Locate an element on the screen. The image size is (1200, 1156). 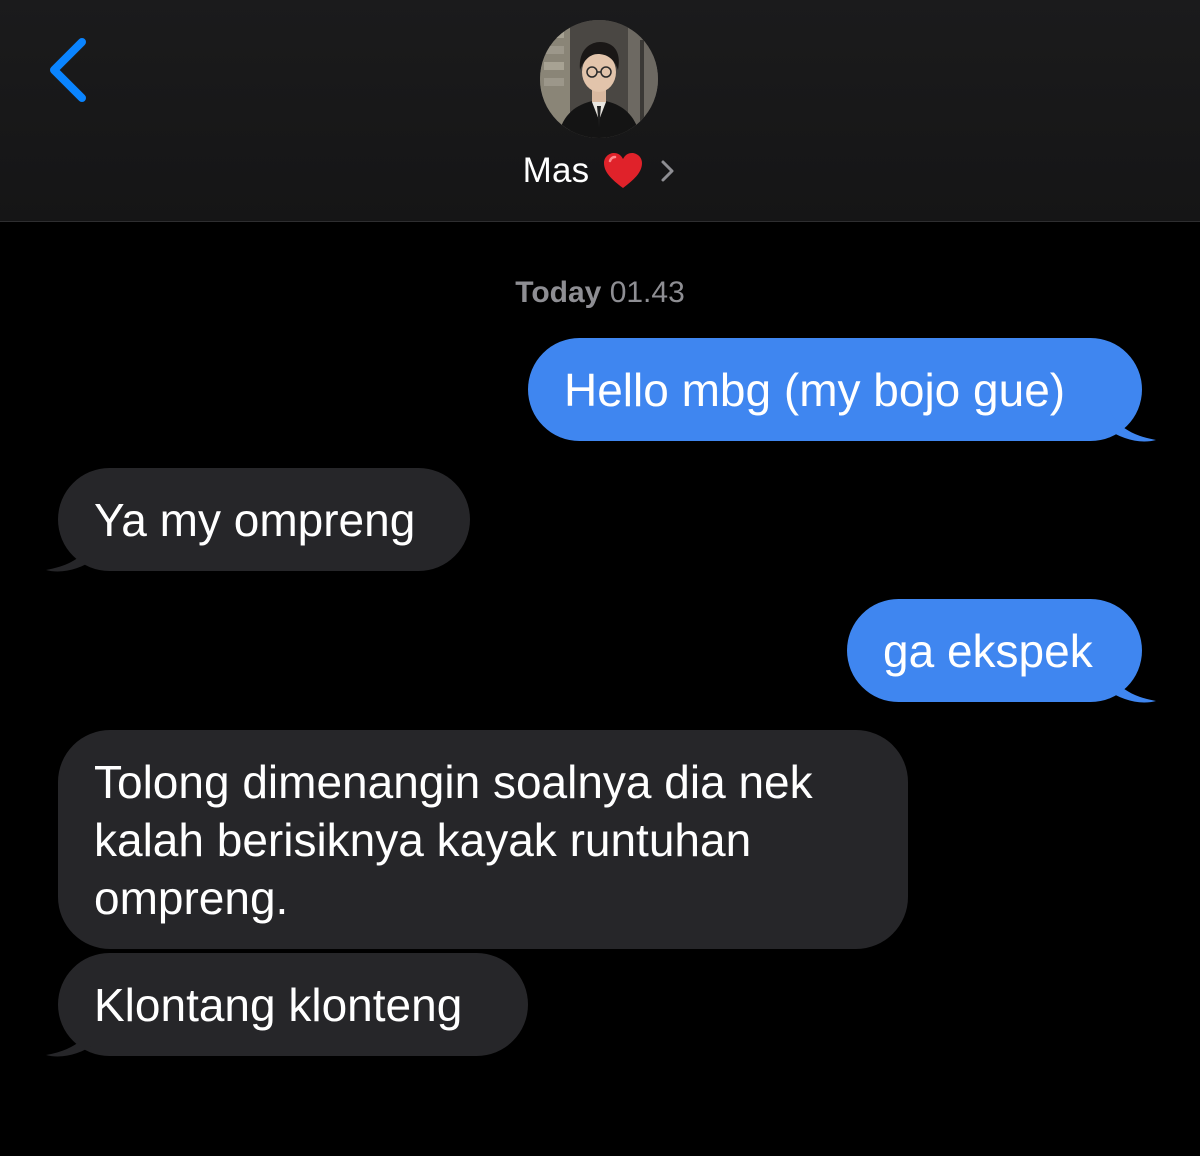
heart-icon is located at coordinates (623, 170).